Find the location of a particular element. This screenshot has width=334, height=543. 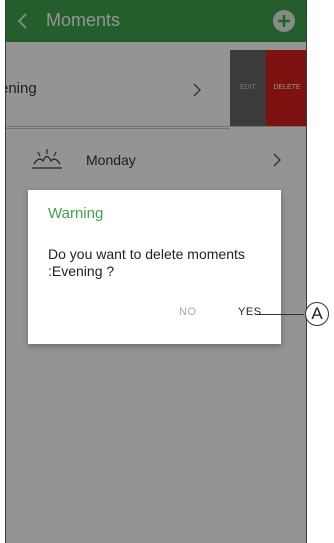

dialog-message: Do you want to delete moments :Evening ? is located at coordinates (146, 262).